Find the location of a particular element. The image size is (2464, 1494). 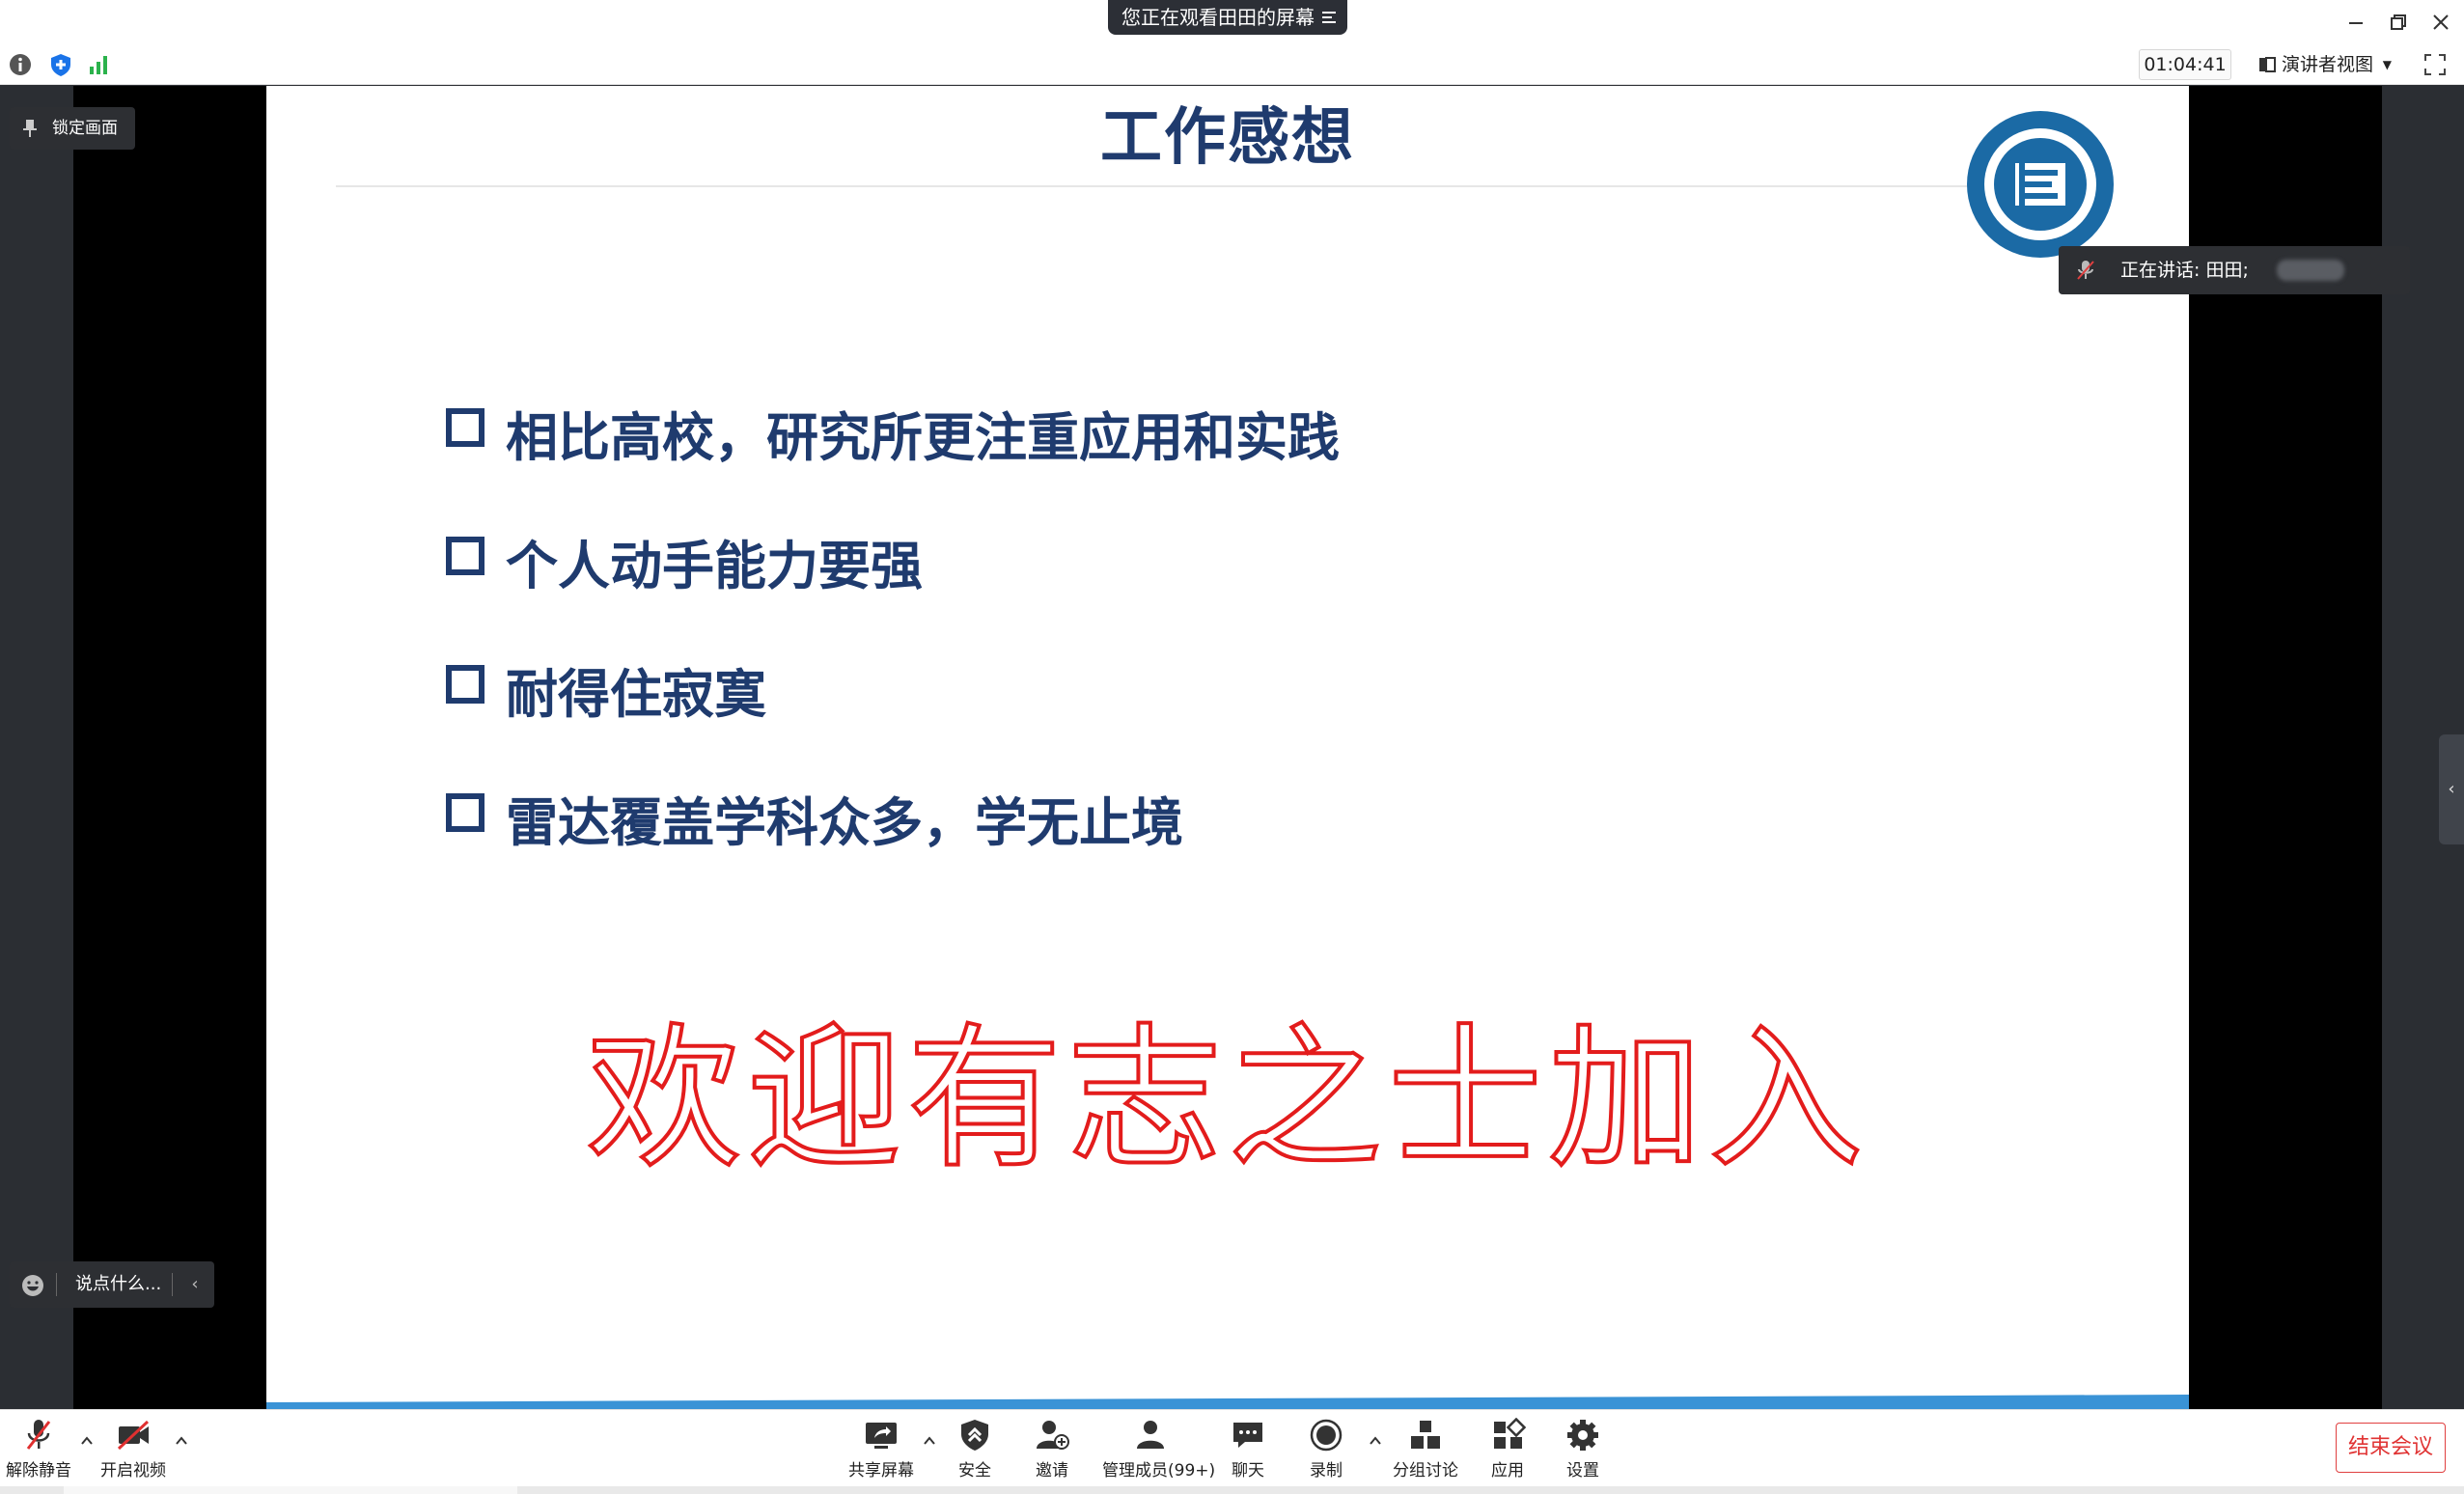

side-panel-toggle: ‹ is located at coordinates (2452, 789).